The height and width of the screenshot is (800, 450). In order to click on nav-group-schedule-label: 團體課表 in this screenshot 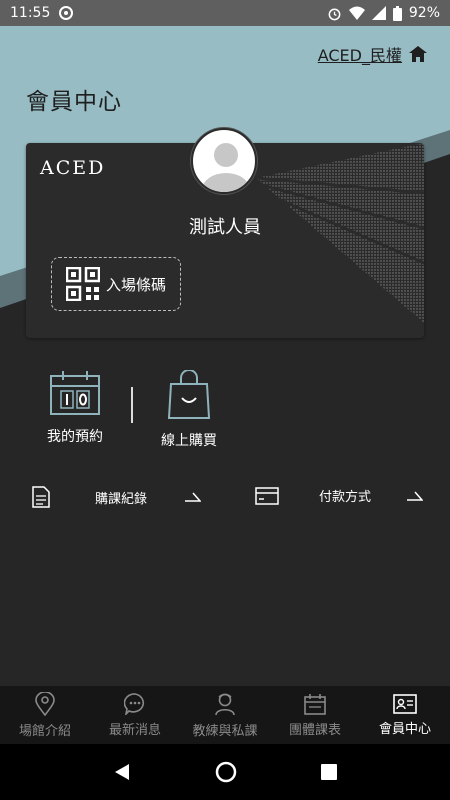, I will do `click(314, 730)`.